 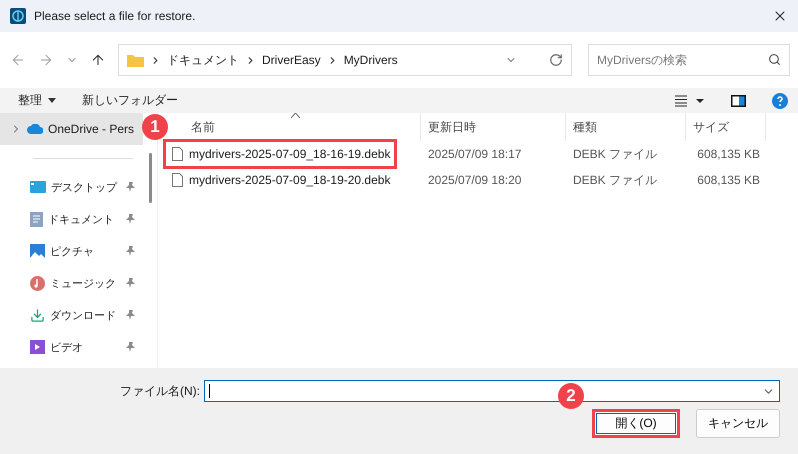 What do you see at coordinates (690, 100) in the screenshot?
I see `view-menu-icon` at bounding box center [690, 100].